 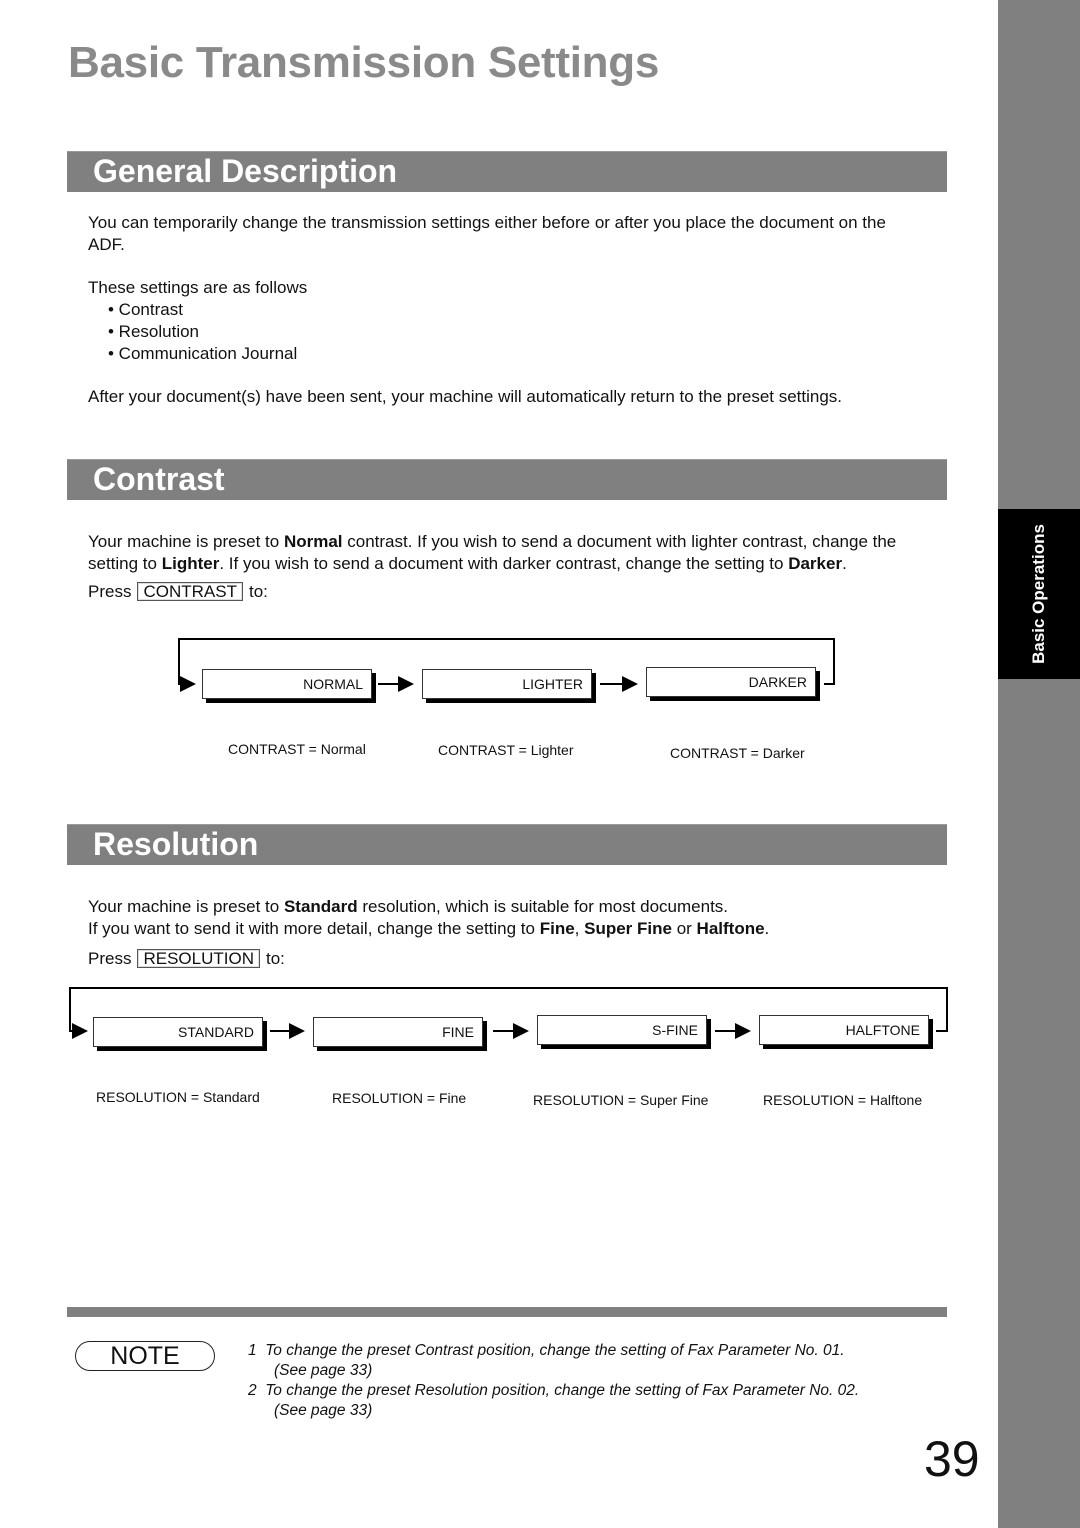 What do you see at coordinates (198, 958) in the screenshot?
I see `resolution-key: RESOLUTION` at bounding box center [198, 958].